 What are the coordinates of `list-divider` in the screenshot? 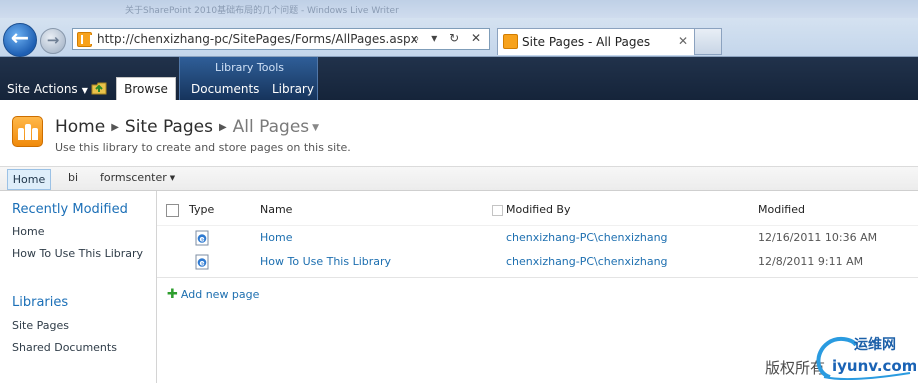 It's located at (537, 277).